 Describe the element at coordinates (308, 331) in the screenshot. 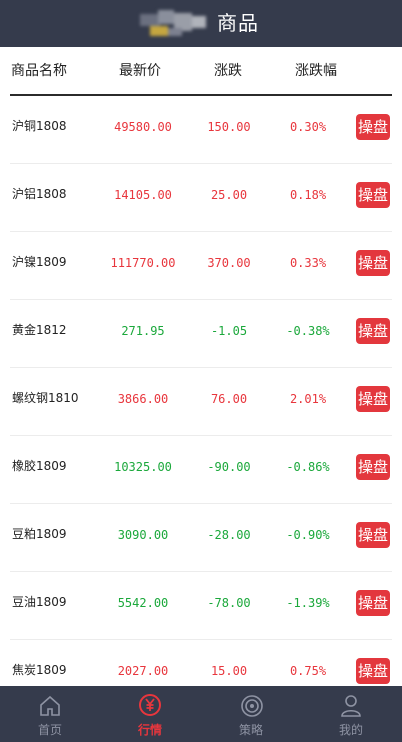

I see `quote-change-pct: -0.38%` at that location.